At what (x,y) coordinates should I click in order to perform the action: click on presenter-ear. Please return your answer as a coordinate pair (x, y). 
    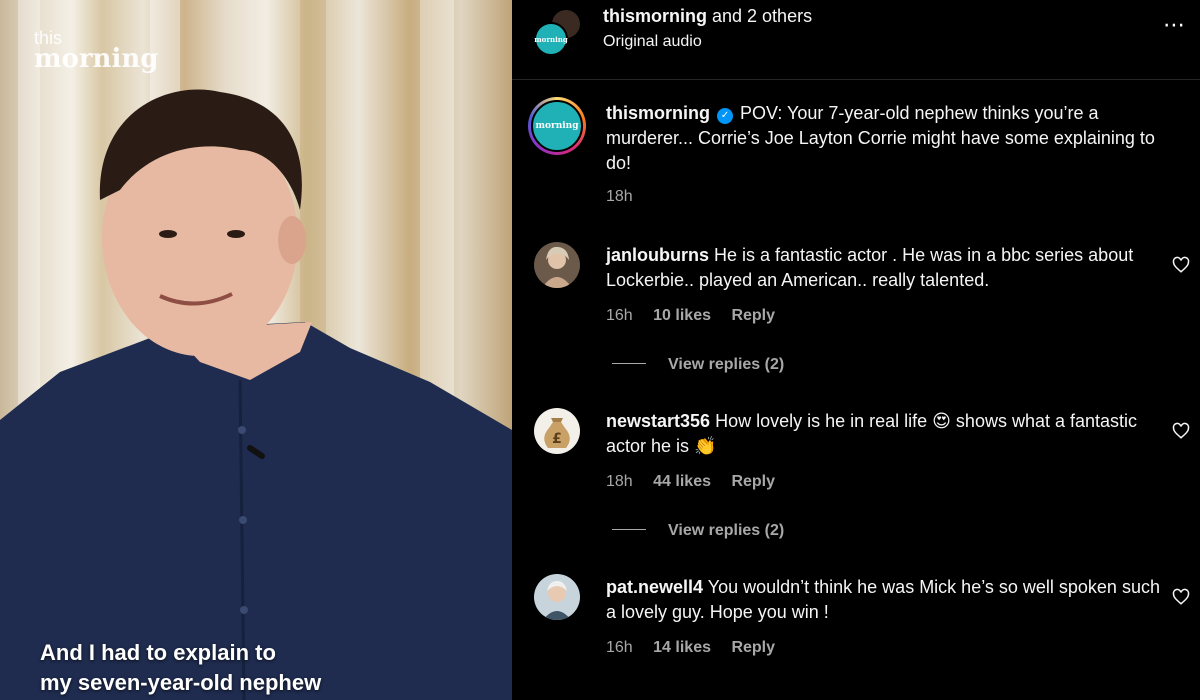
    Looking at the image, I should click on (292, 240).